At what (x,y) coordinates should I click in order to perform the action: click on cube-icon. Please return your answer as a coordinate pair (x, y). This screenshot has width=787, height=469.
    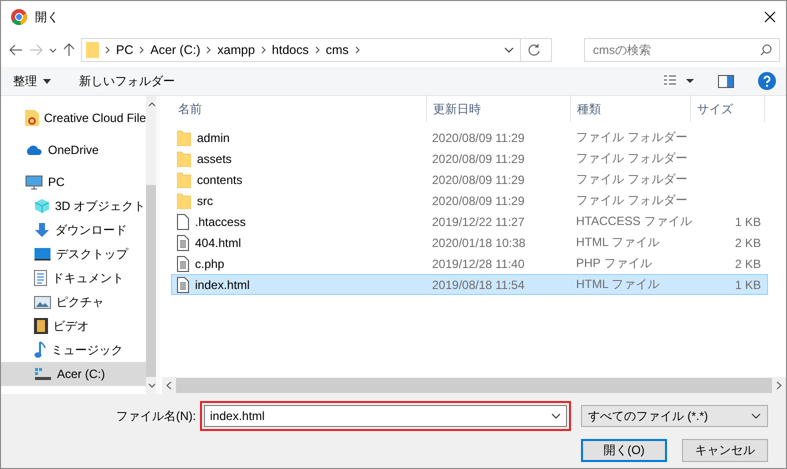
    Looking at the image, I should click on (42, 206).